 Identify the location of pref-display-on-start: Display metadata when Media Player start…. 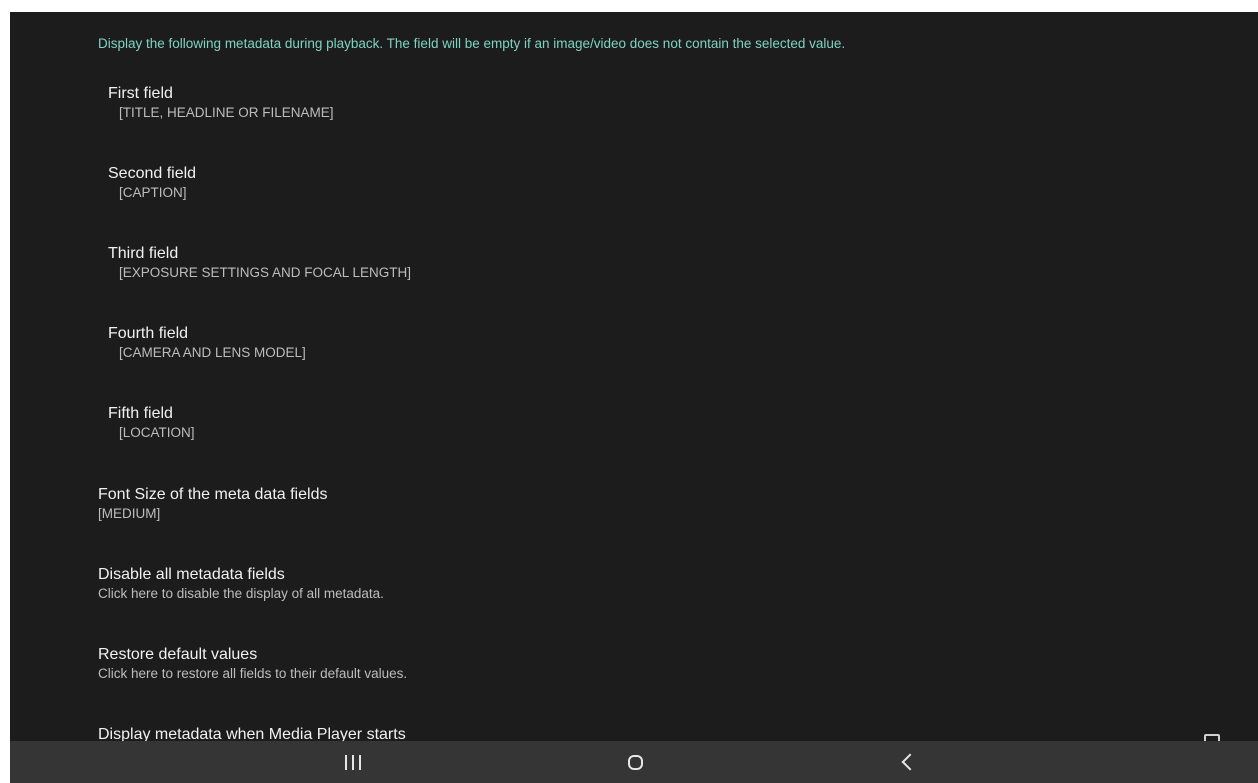
(252, 733).